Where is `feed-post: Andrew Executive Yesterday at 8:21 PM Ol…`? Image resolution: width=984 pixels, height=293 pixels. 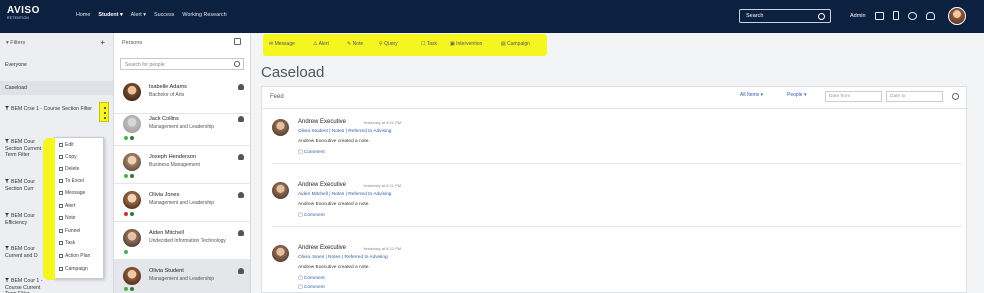
feed-post: Andrew Executive Yesterday at 8:21 PM Ol… is located at coordinates (615, 148).